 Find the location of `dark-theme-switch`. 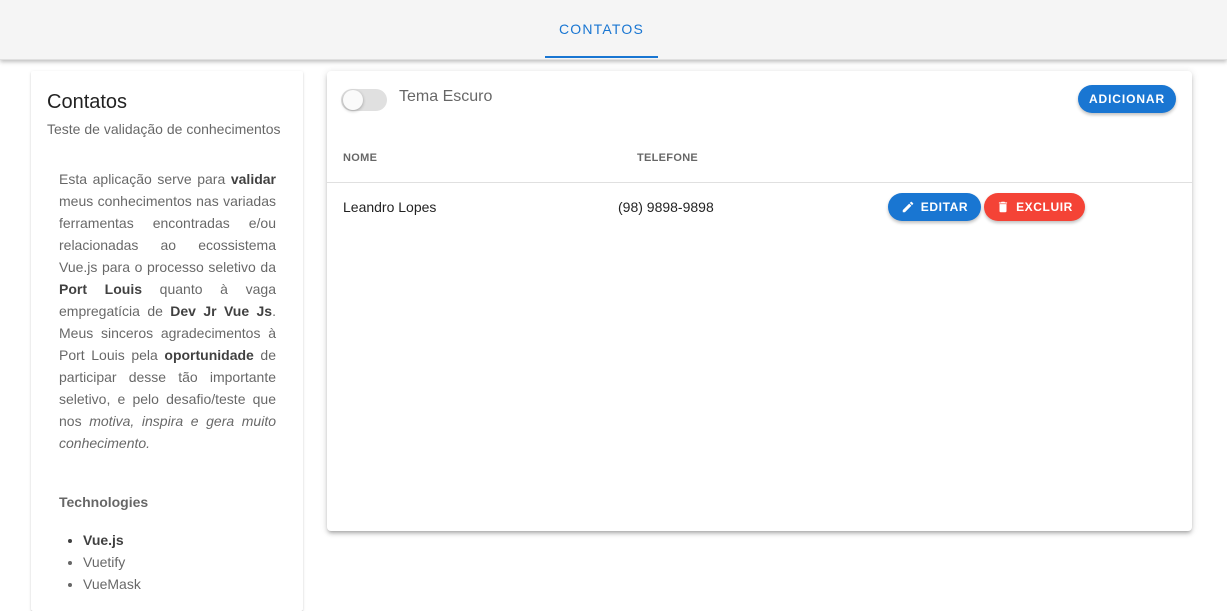

dark-theme-switch is located at coordinates (364, 100).